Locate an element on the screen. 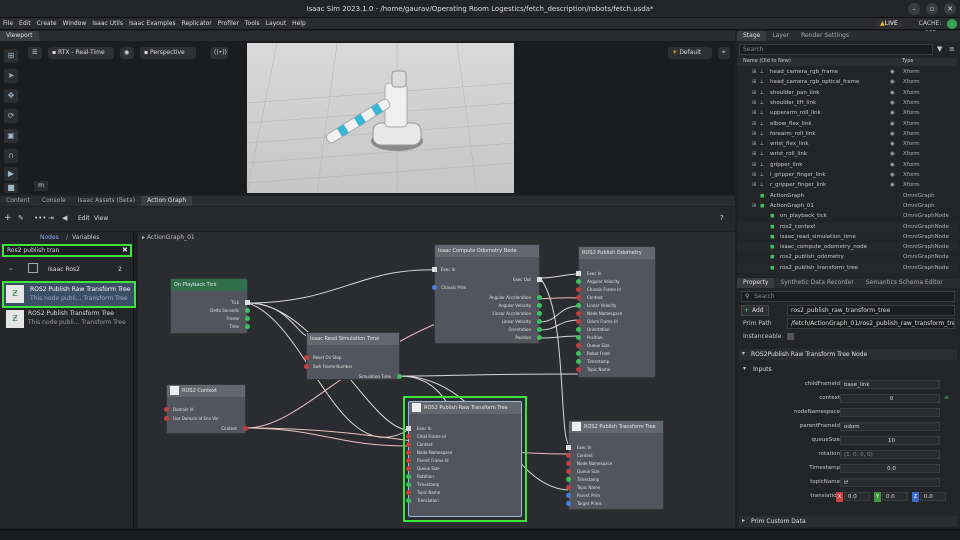 This screenshot has width=960, height=540. property-search-input: ⚲ Search is located at coordinates (848, 296).